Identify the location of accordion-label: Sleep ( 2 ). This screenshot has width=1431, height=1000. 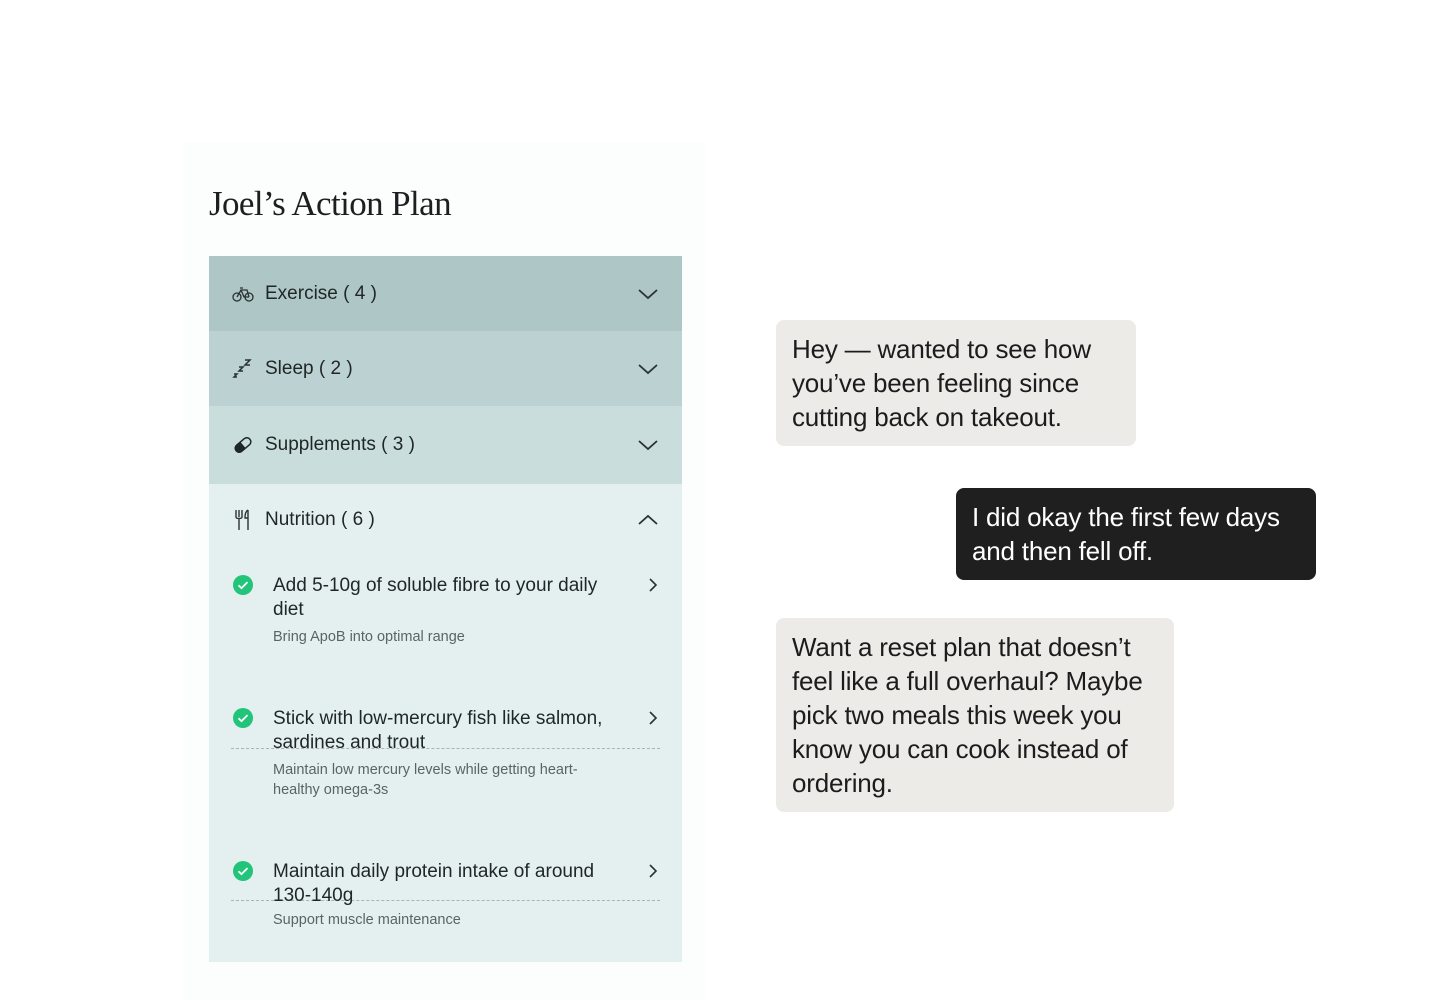
(309, 368).